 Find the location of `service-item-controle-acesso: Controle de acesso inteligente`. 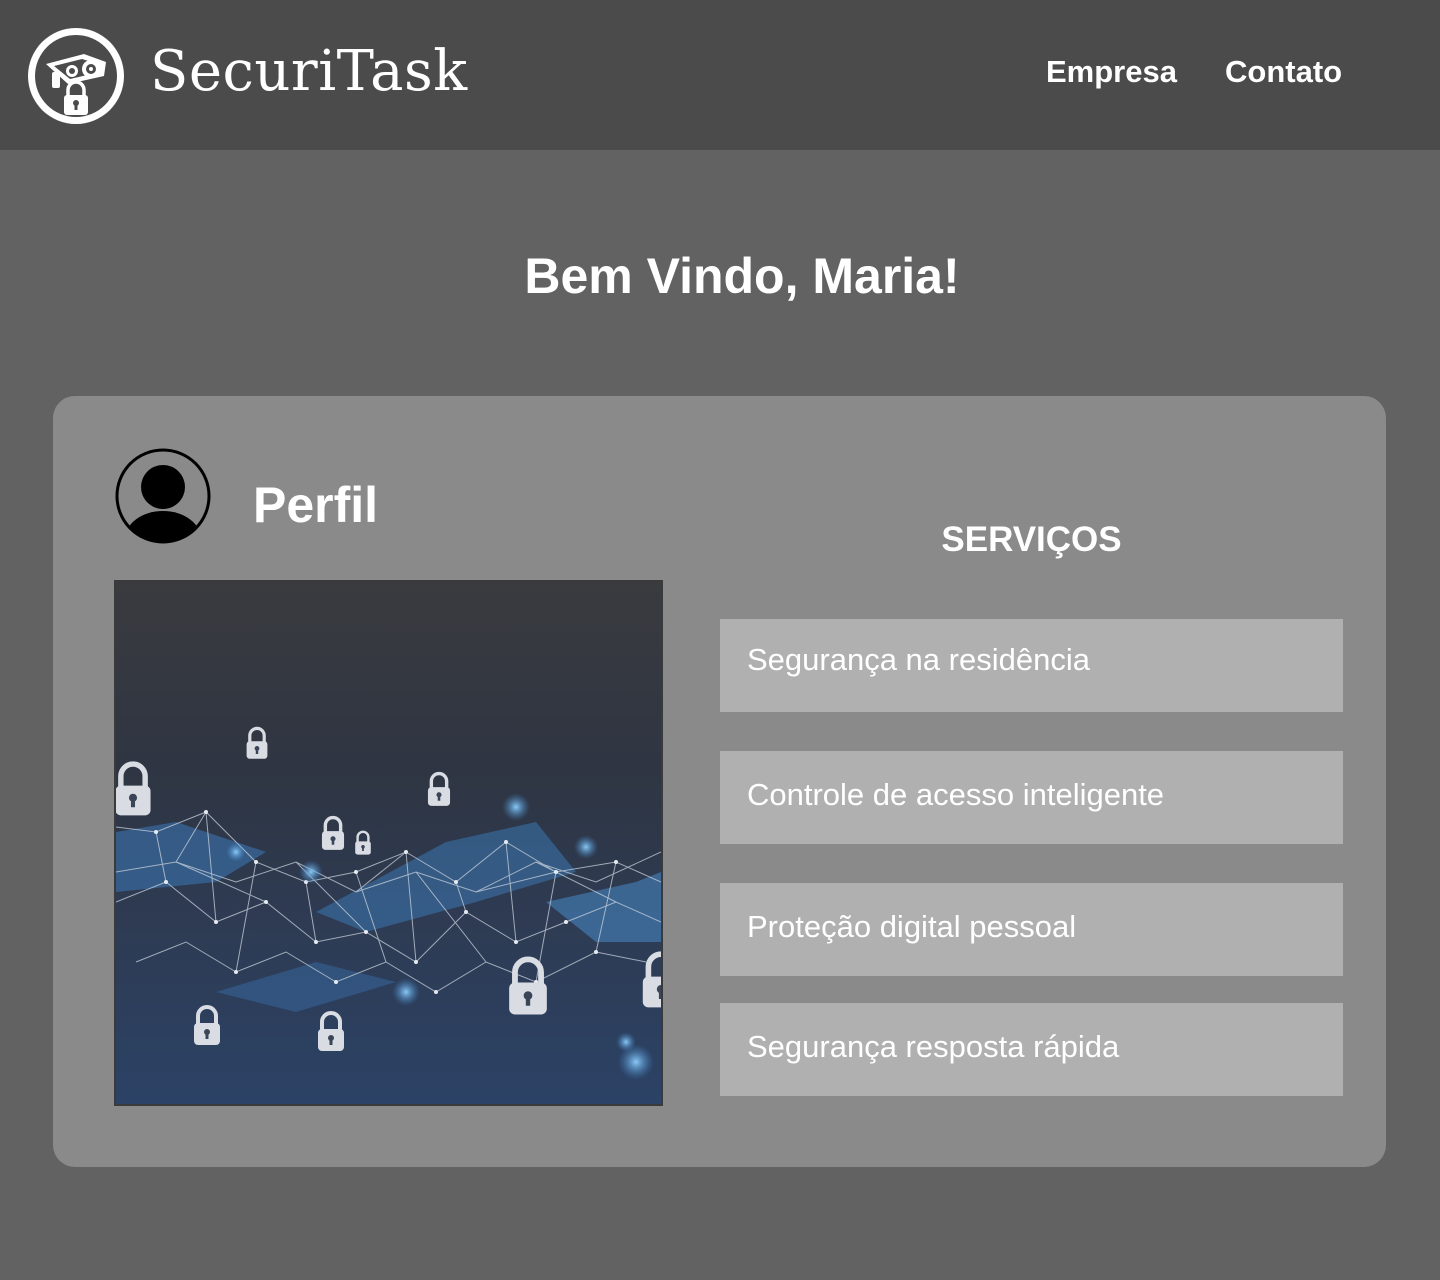

service-item-controle-acesso: Controle de acesso inteligente is located at coordinates (1031, 797).